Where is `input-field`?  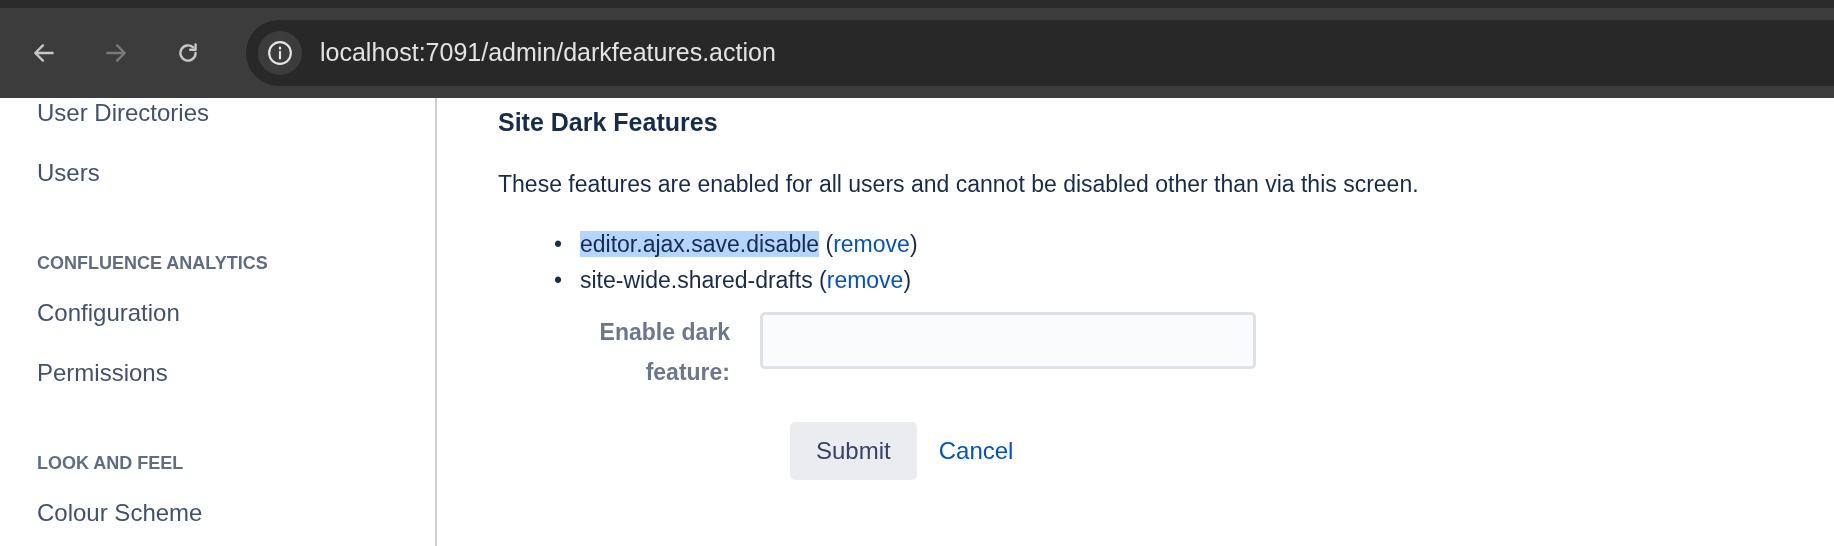
input-field is located at coordinates (1008, 340).